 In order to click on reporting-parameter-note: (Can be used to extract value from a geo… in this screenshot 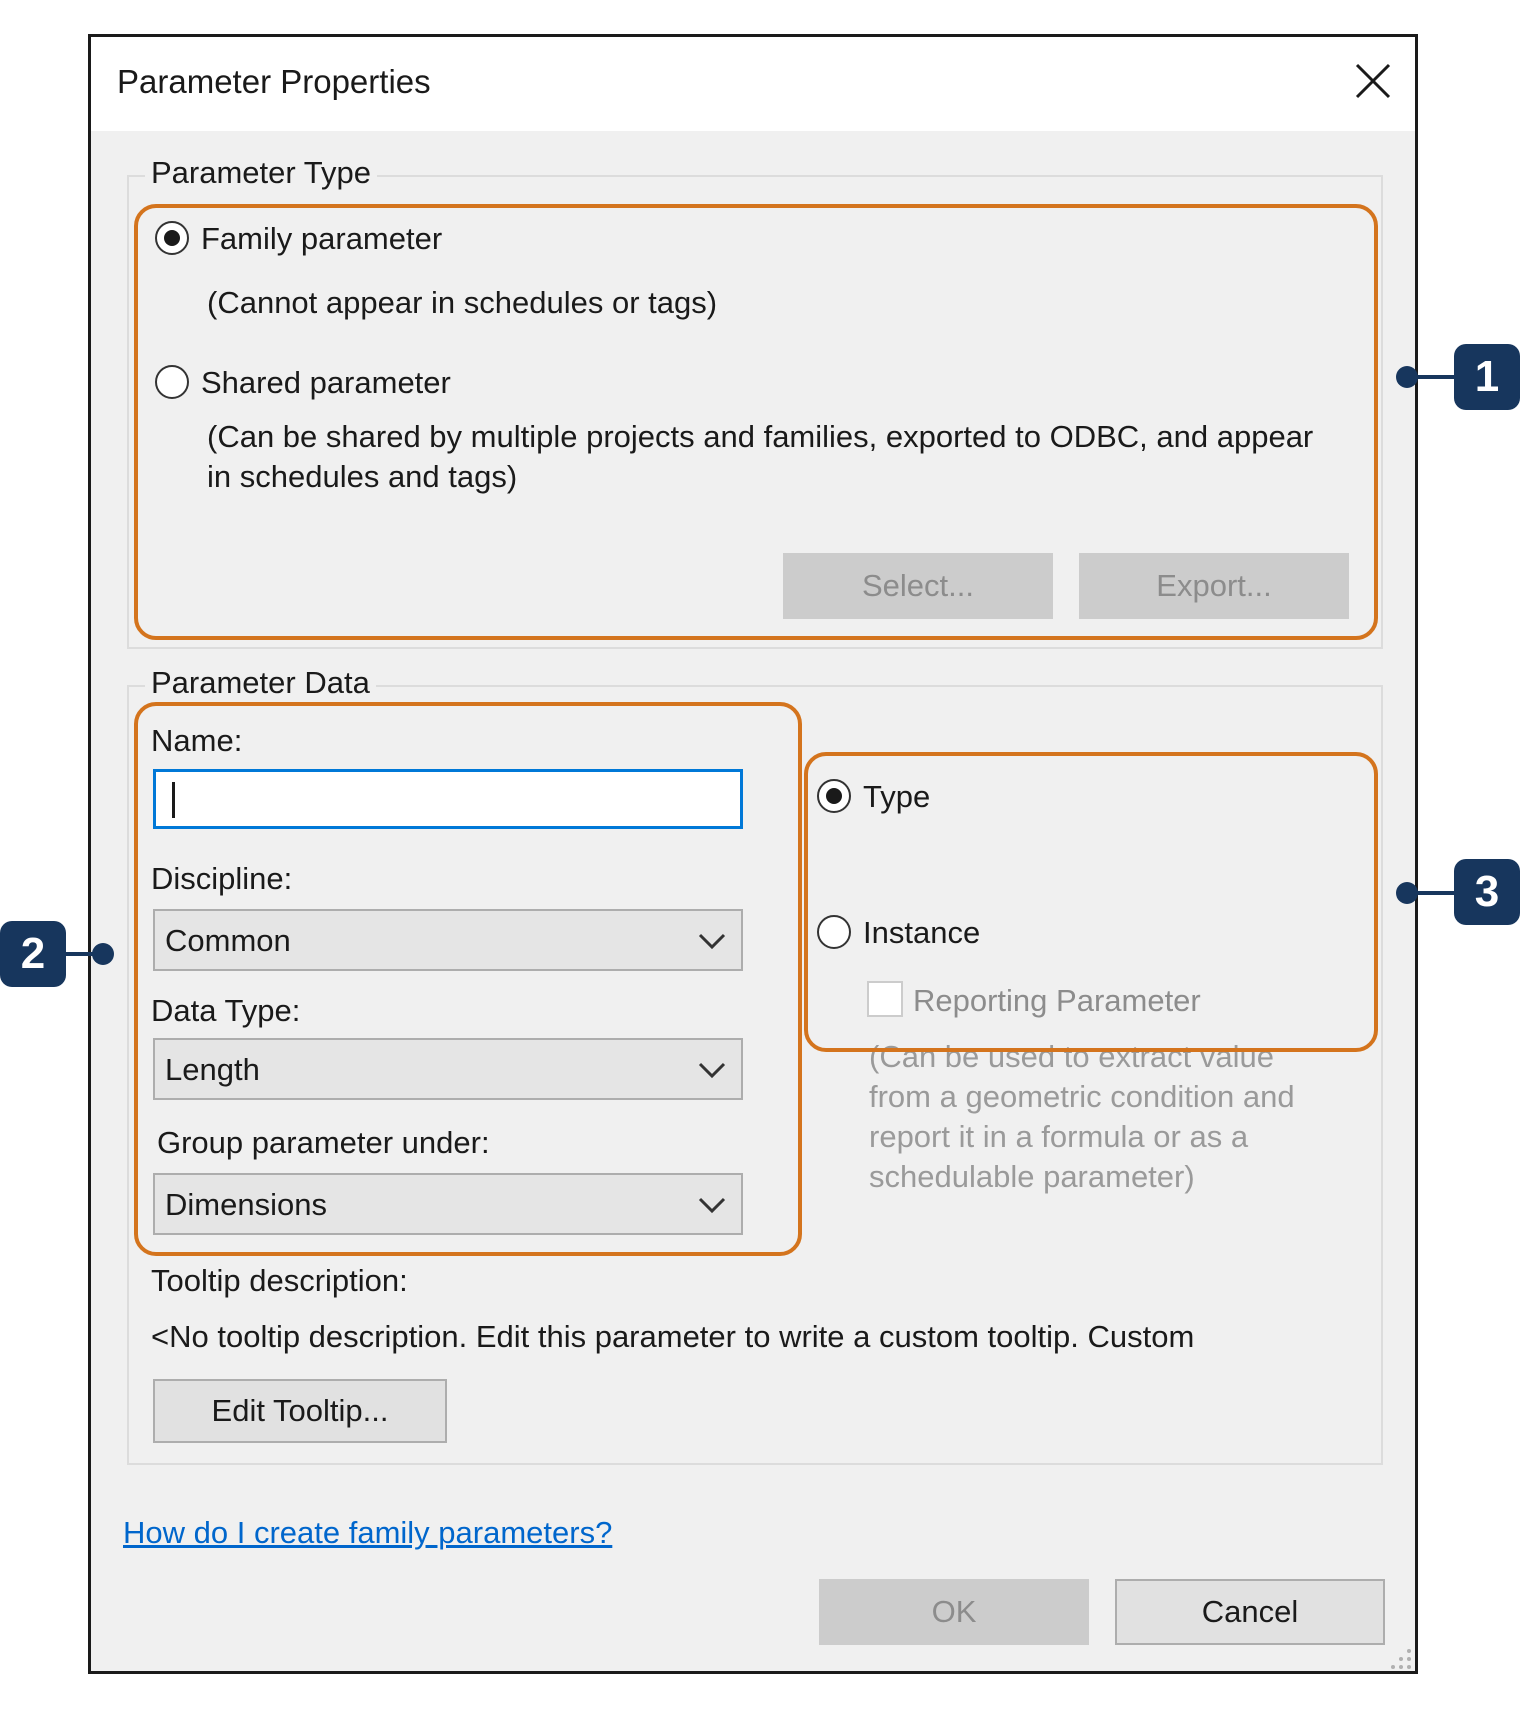, I will do `click(1082, 1116)`.